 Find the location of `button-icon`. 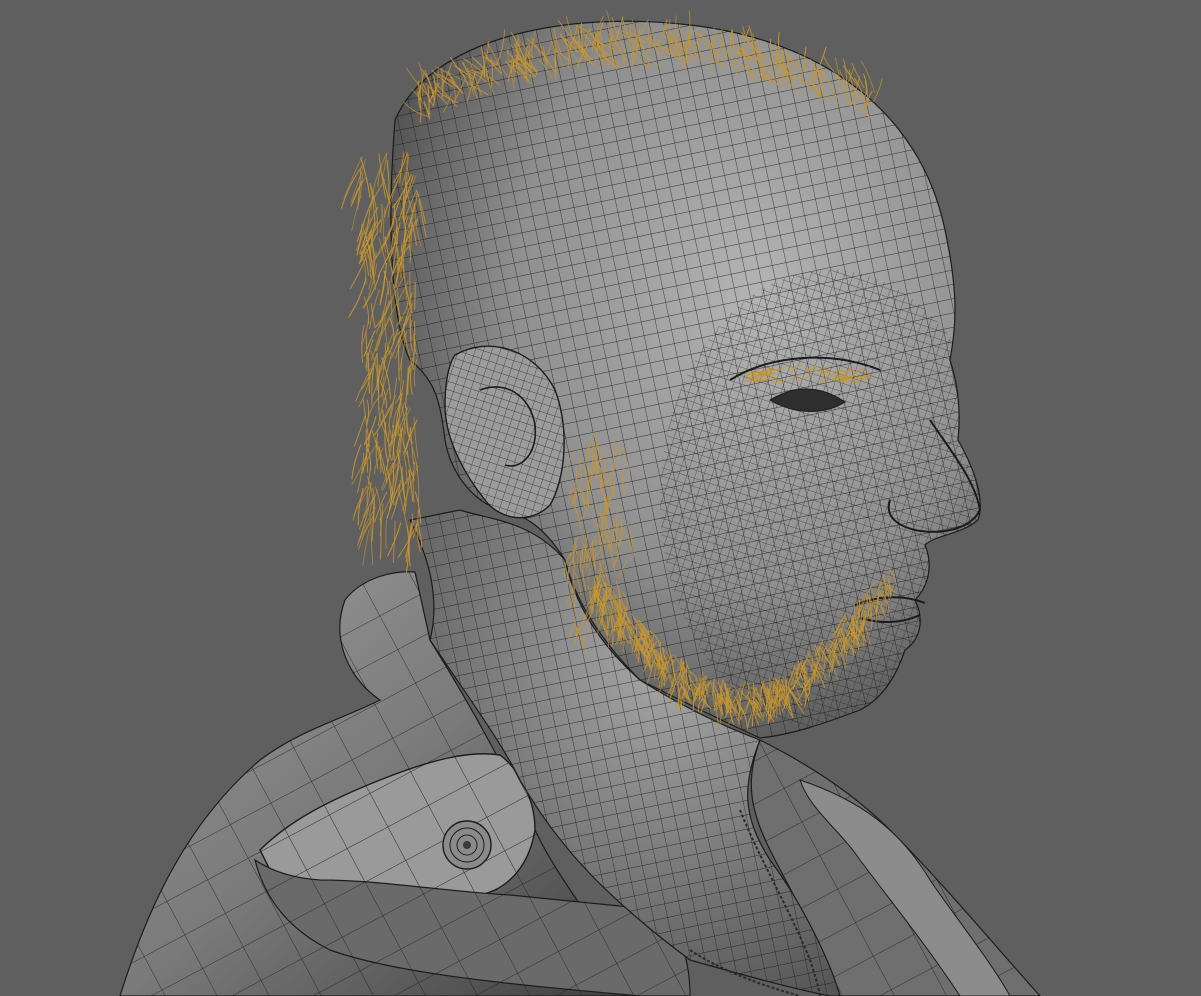

button-icon is located at coordinates (467, 845).